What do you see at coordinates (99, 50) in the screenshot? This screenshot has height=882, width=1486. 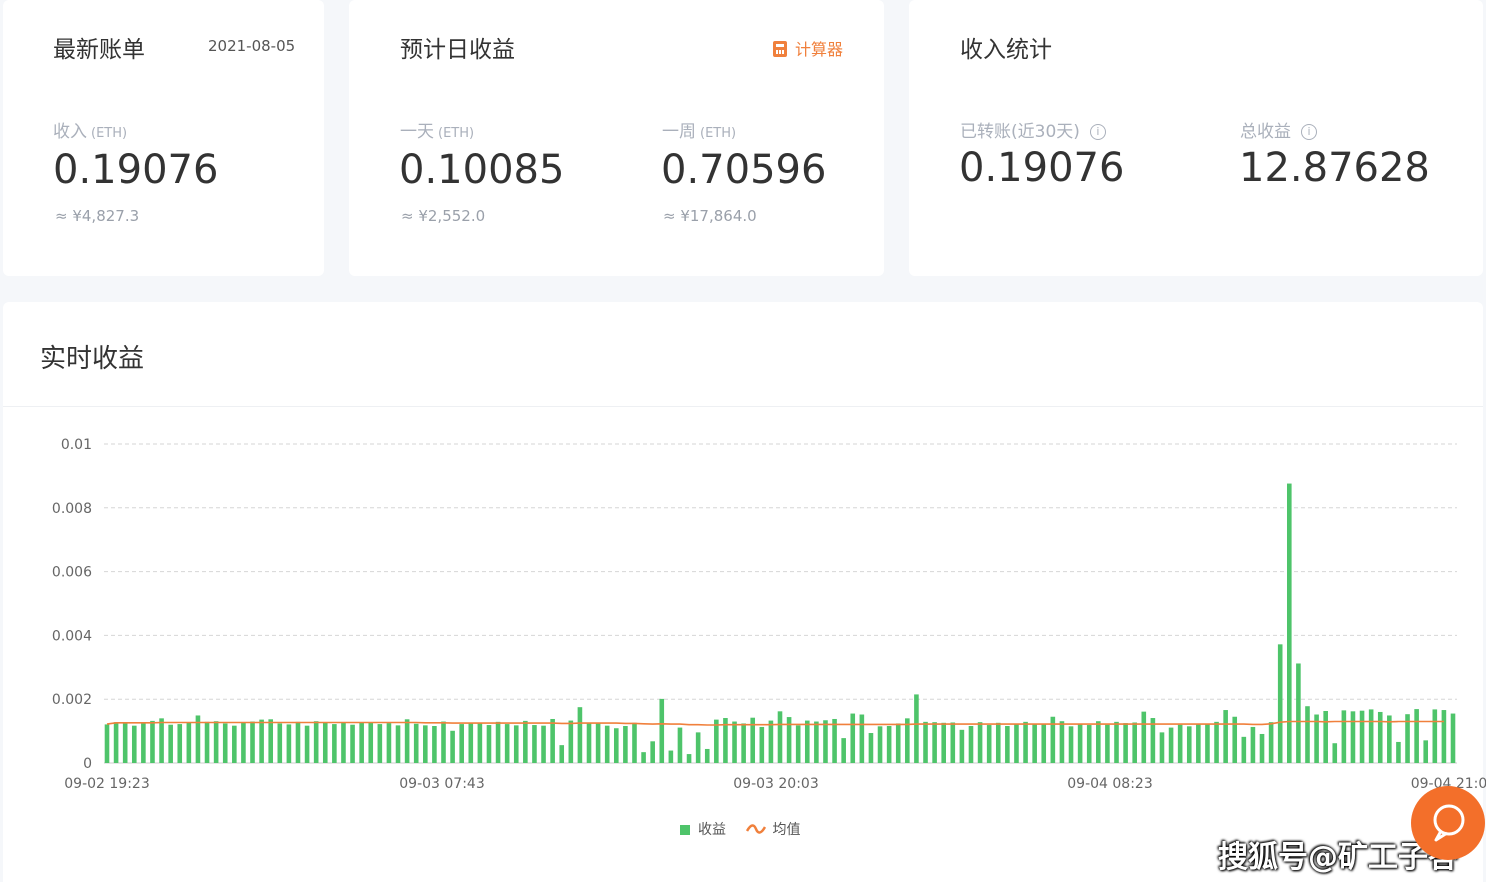 I see `latest-bill-title: 最新账单` at bounding box center [99, 50].